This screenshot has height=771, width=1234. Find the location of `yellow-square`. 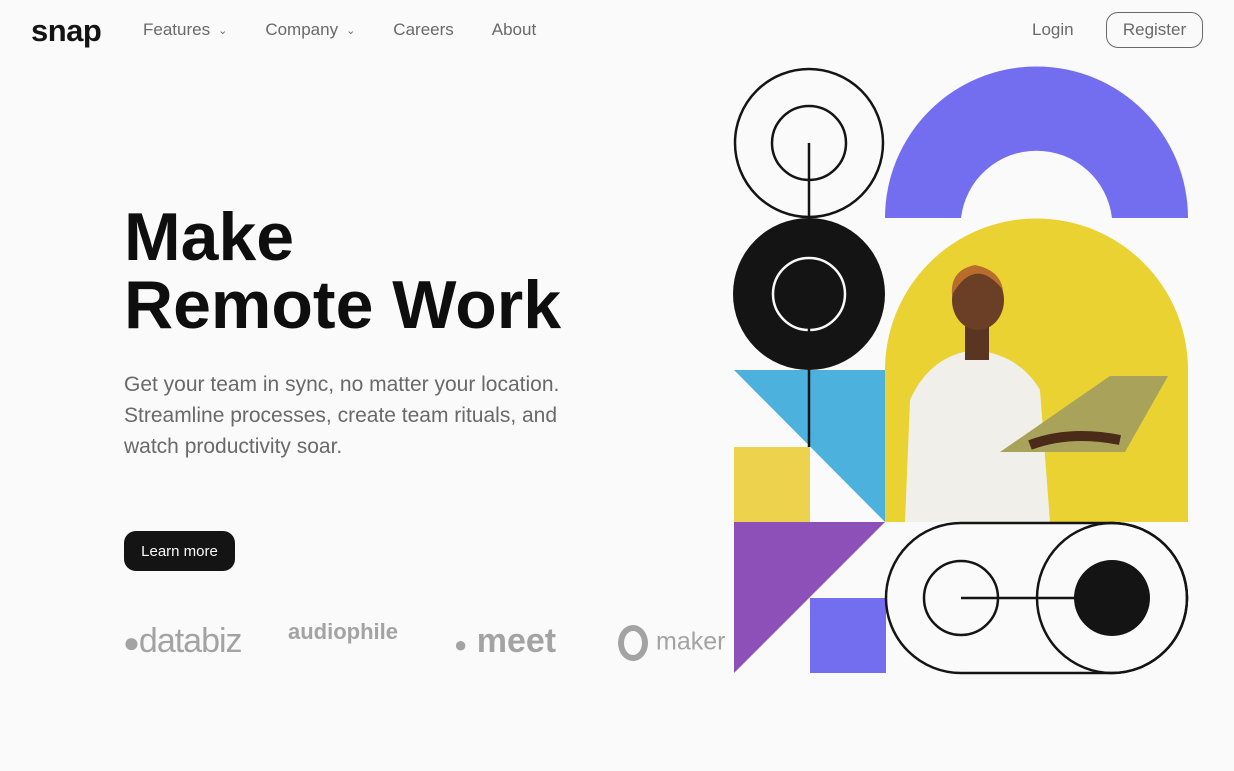

yellow-square is located at coordinates (772, 484).